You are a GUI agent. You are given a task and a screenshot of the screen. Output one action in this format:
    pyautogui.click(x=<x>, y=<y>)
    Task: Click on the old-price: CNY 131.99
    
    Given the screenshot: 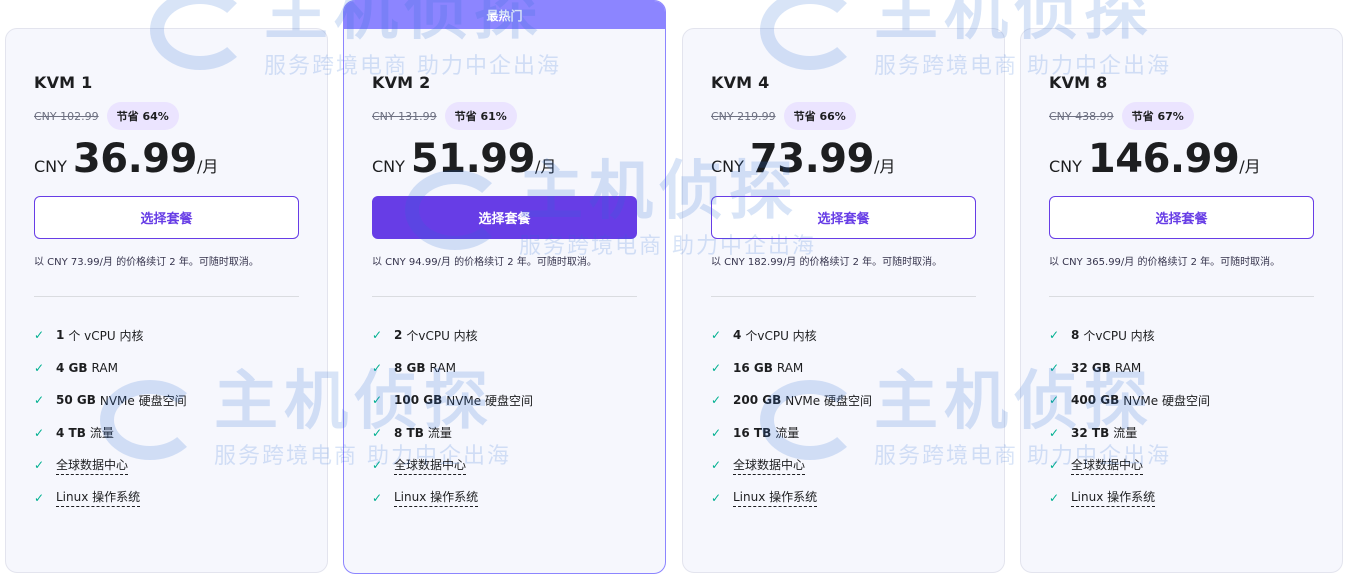 What is the action you would take?
    pyautogui.click(x=404, y=116)
    